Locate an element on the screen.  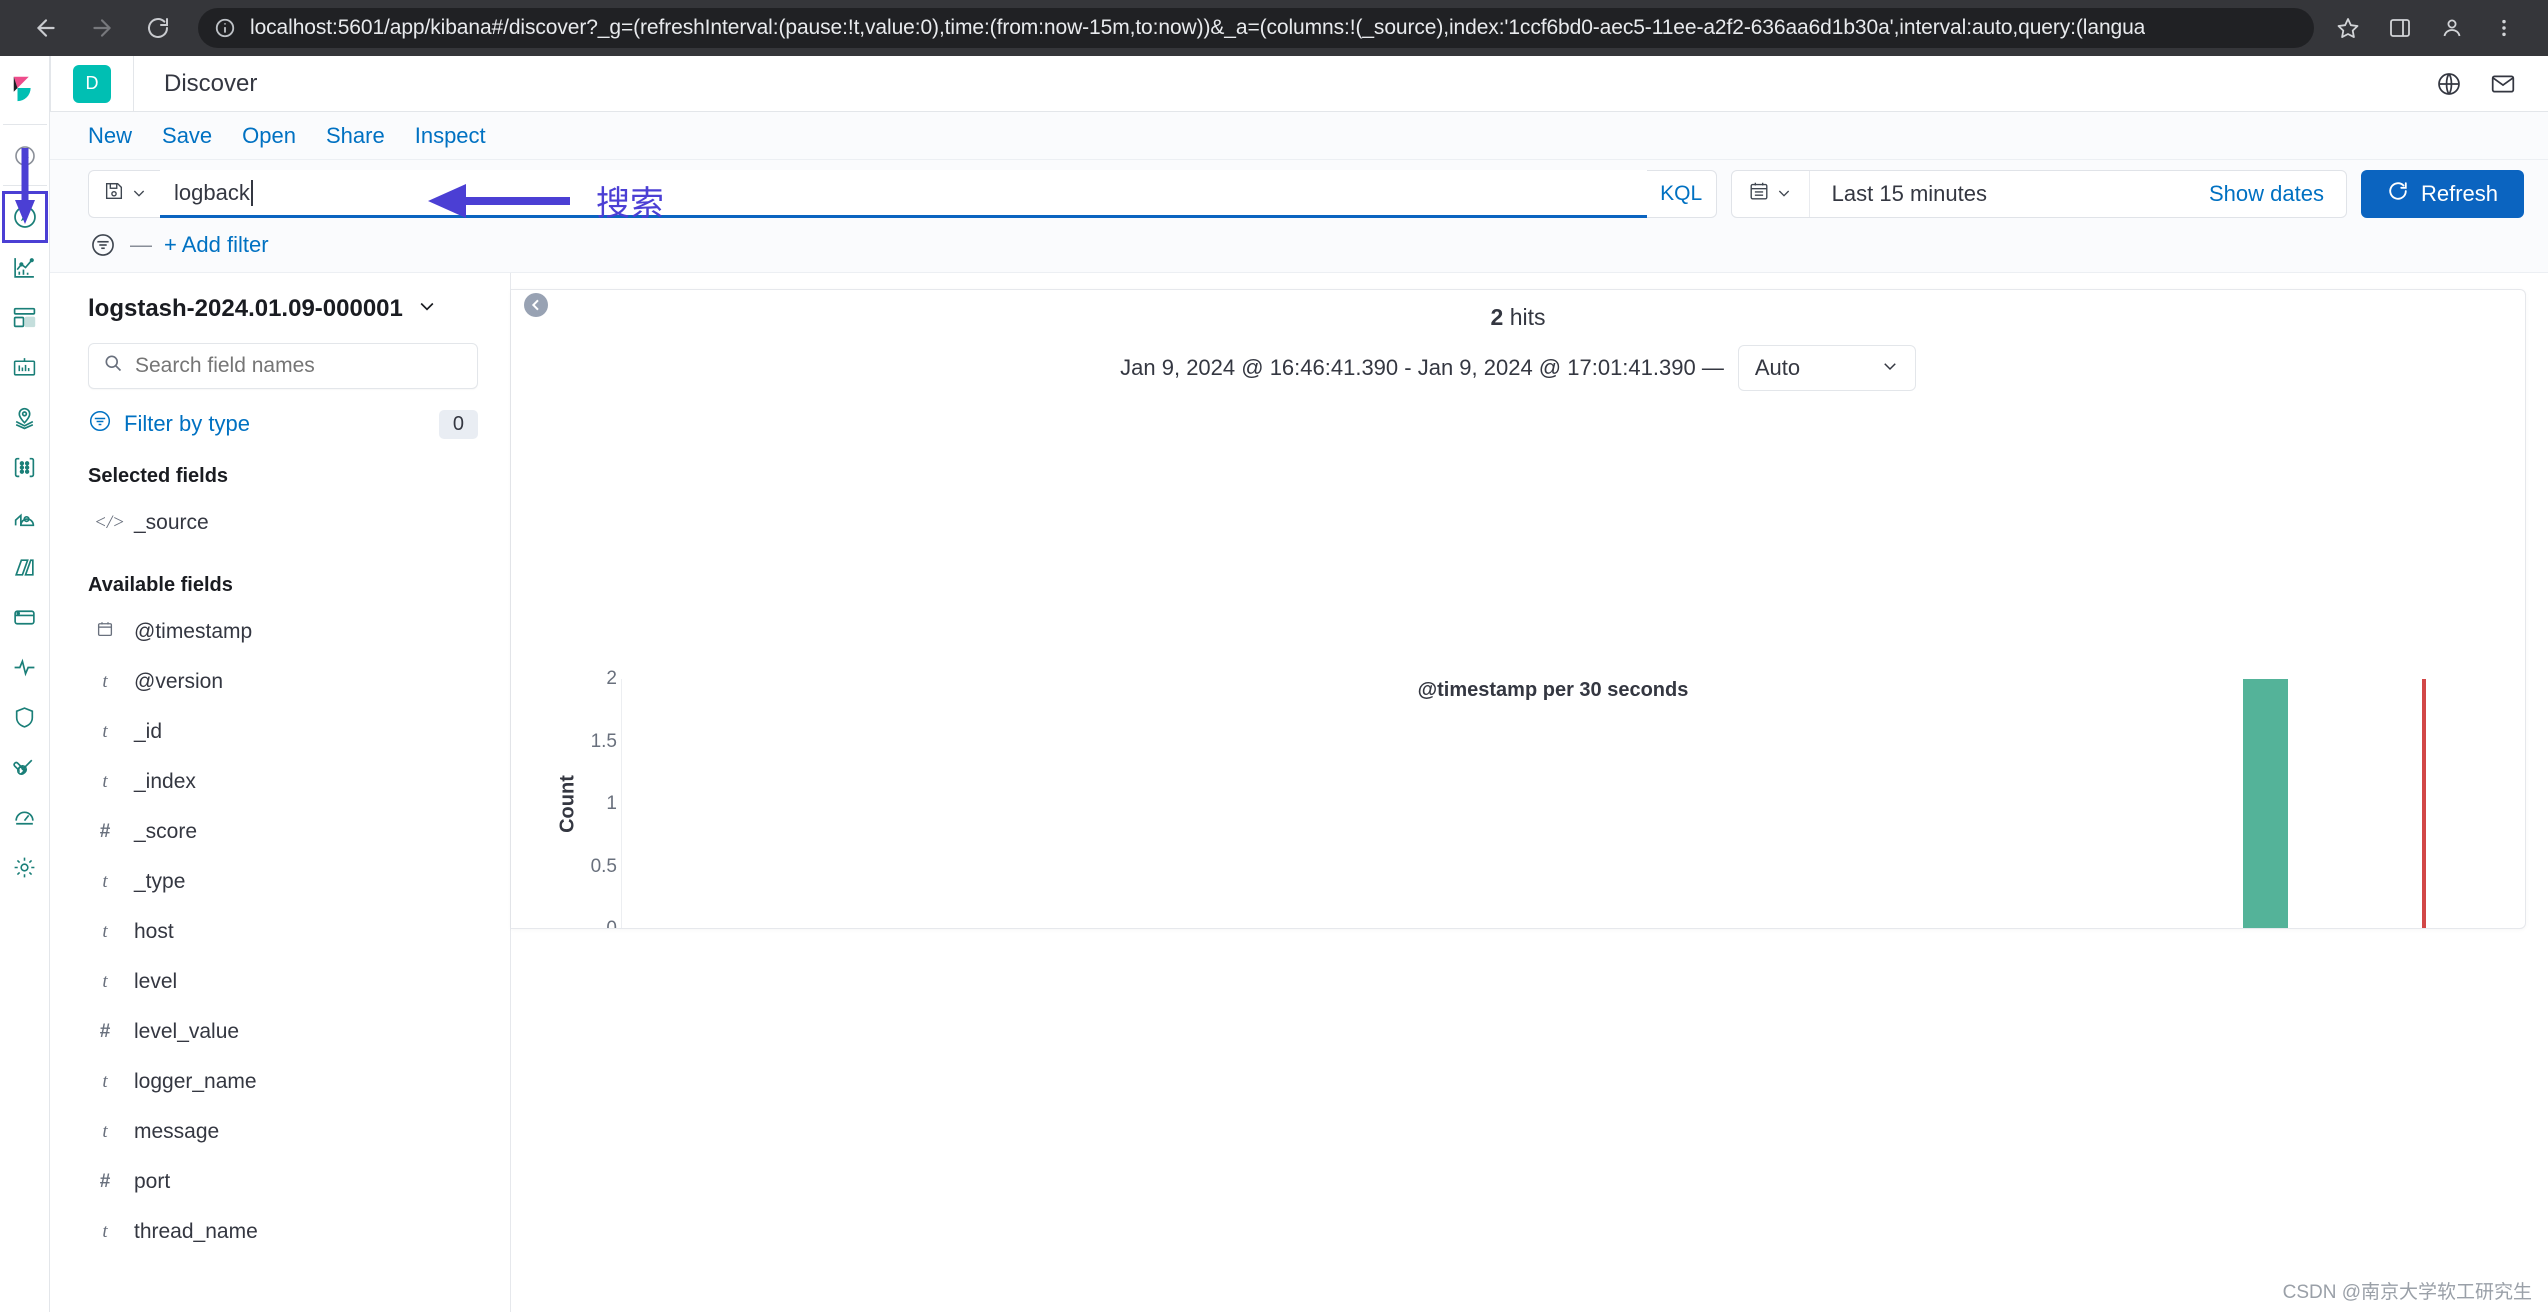
query-language-button: KQL is located at coordinates (1681, 194).